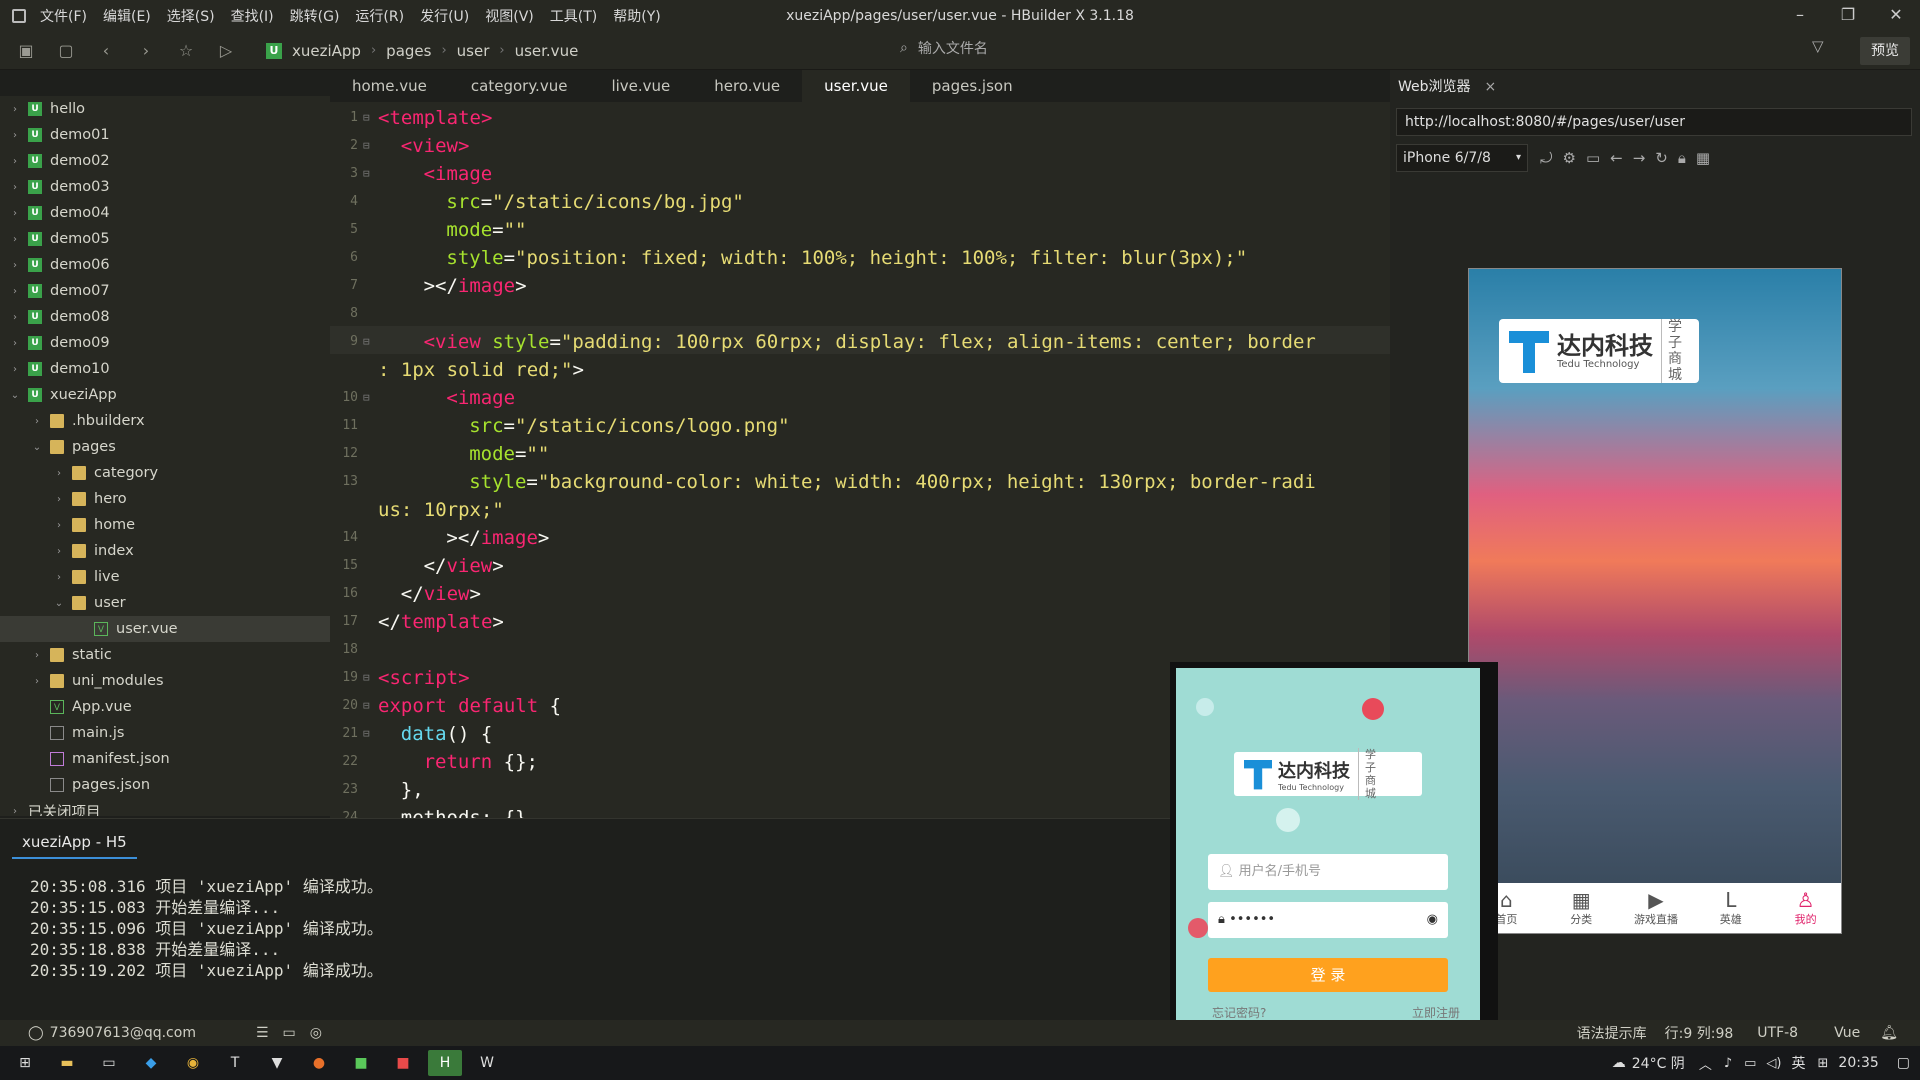 This screenshot has height=1080, width=1920. I want to click on tree-item: ⌄ pages, so click(165, 447).